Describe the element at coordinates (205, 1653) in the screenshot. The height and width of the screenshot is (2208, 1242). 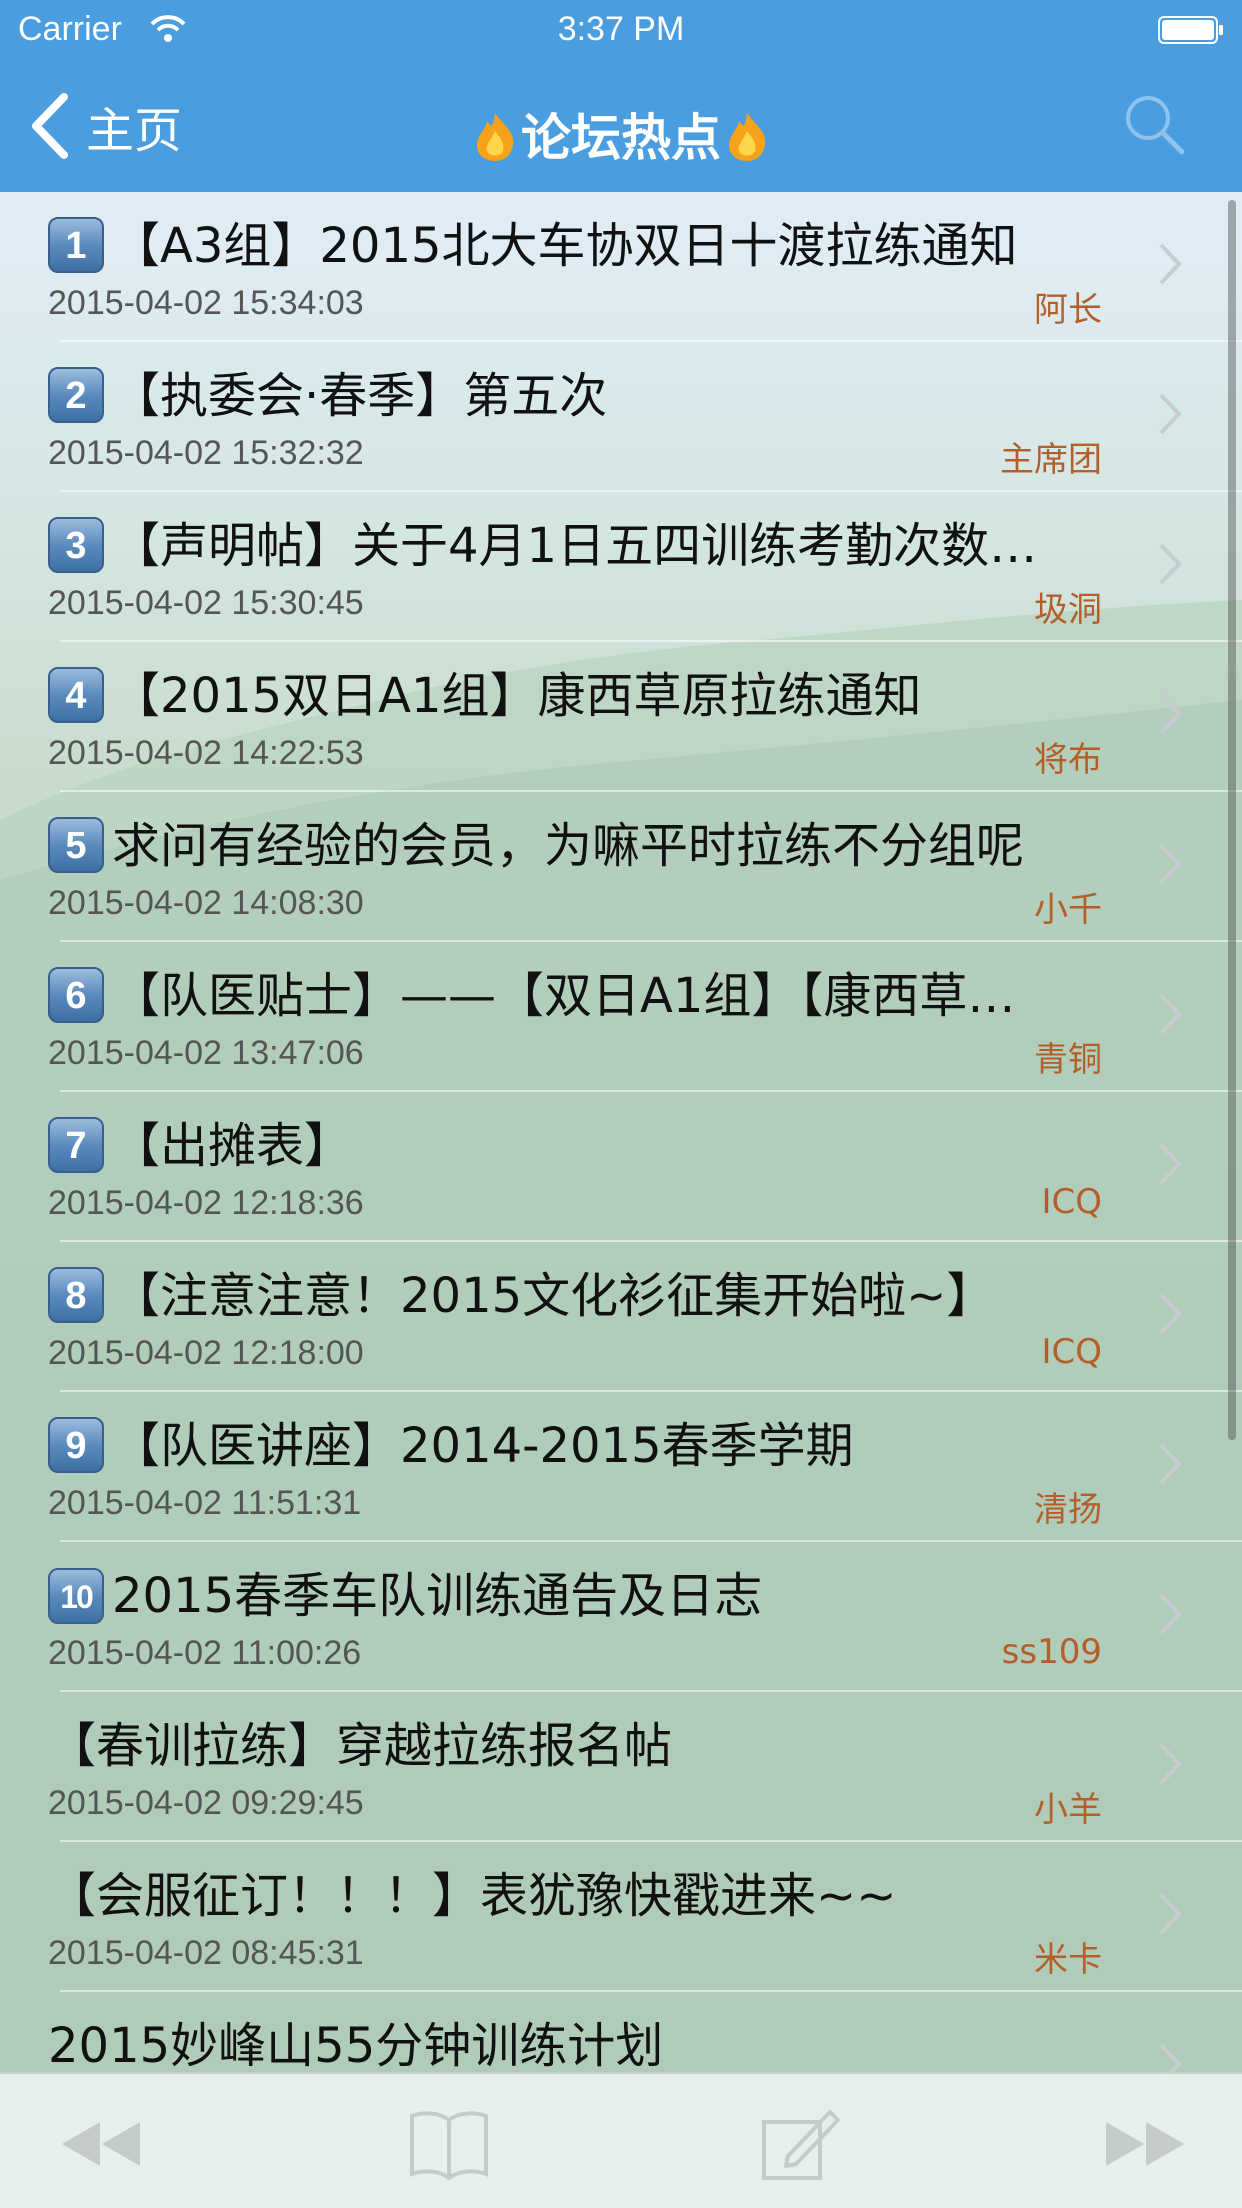
I see `topic-date: 2015-04-02 11:00:26` at that location.